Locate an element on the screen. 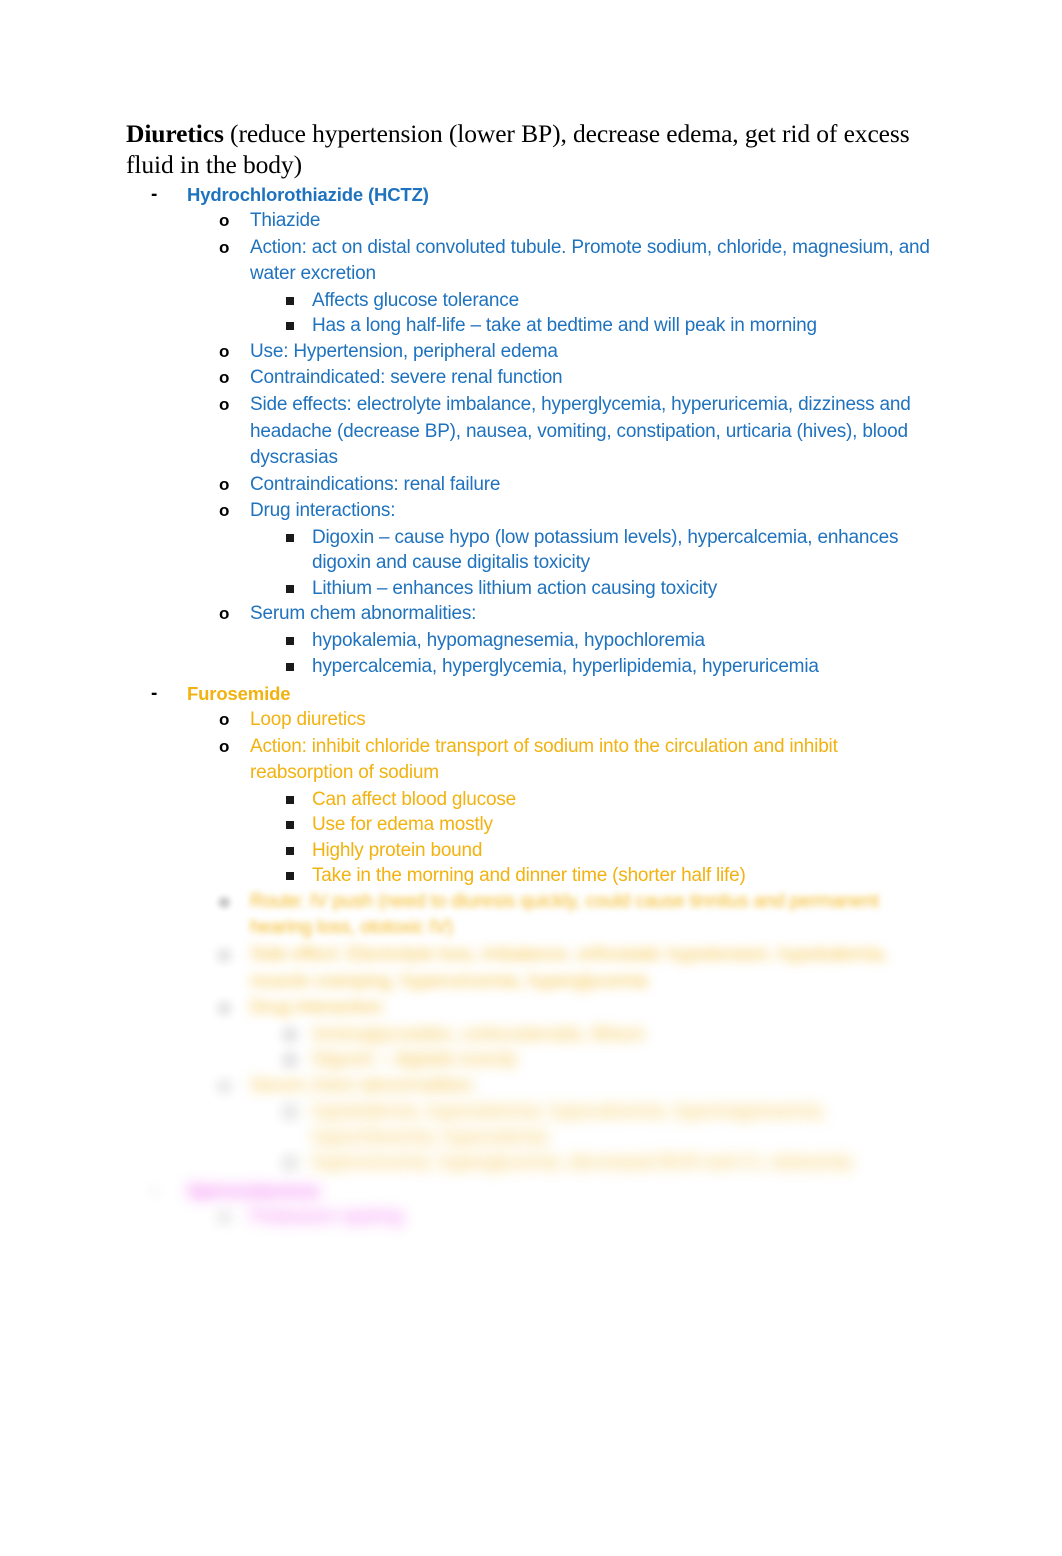 This screenshot has height=1556, width=1062. outline-item-level-3: Affects glucose tolerance is located at coordinates (532, 301).